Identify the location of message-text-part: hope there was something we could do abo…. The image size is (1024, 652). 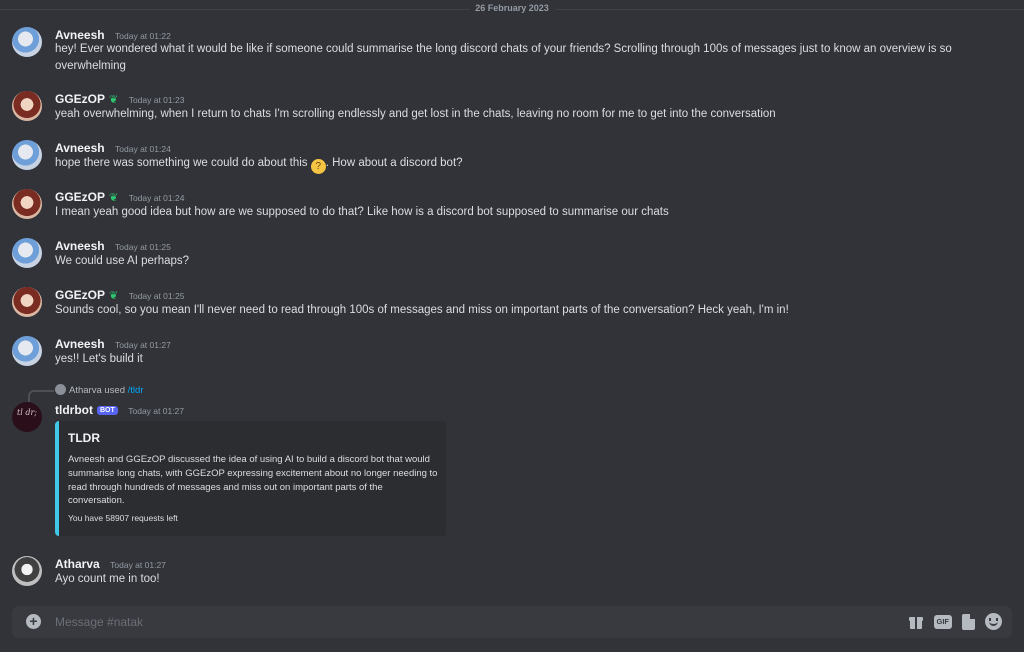
(181, 163).